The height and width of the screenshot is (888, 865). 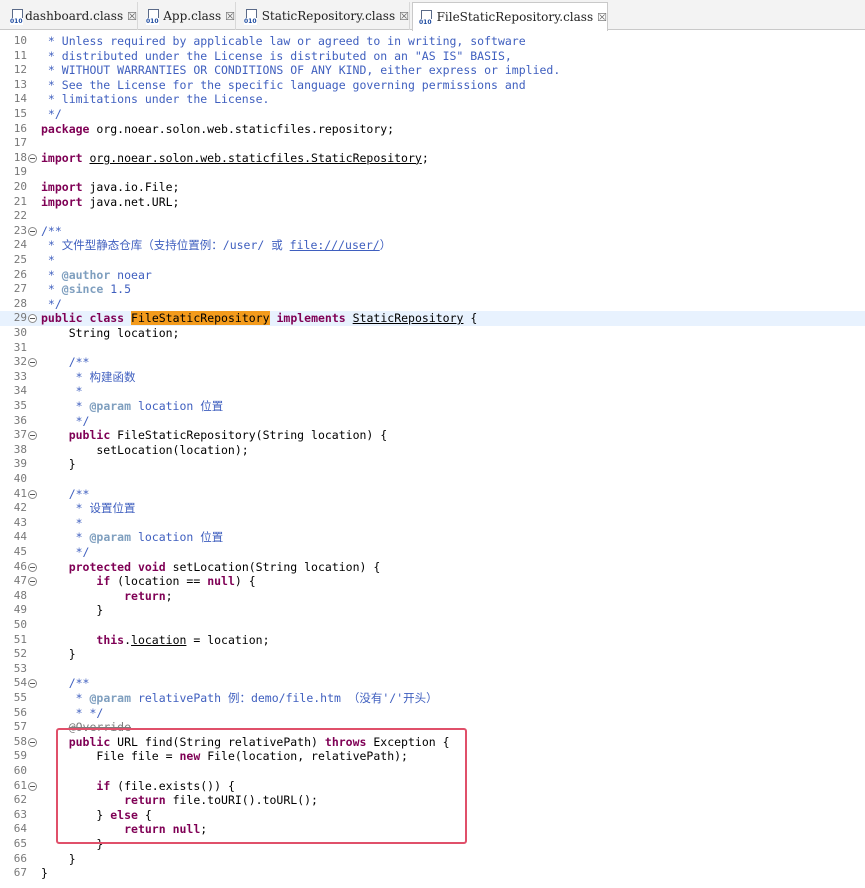 What do you see at coordinates (145, 595) in the screenshot?
I see `code-token: return` at bounding box center [145, 595].